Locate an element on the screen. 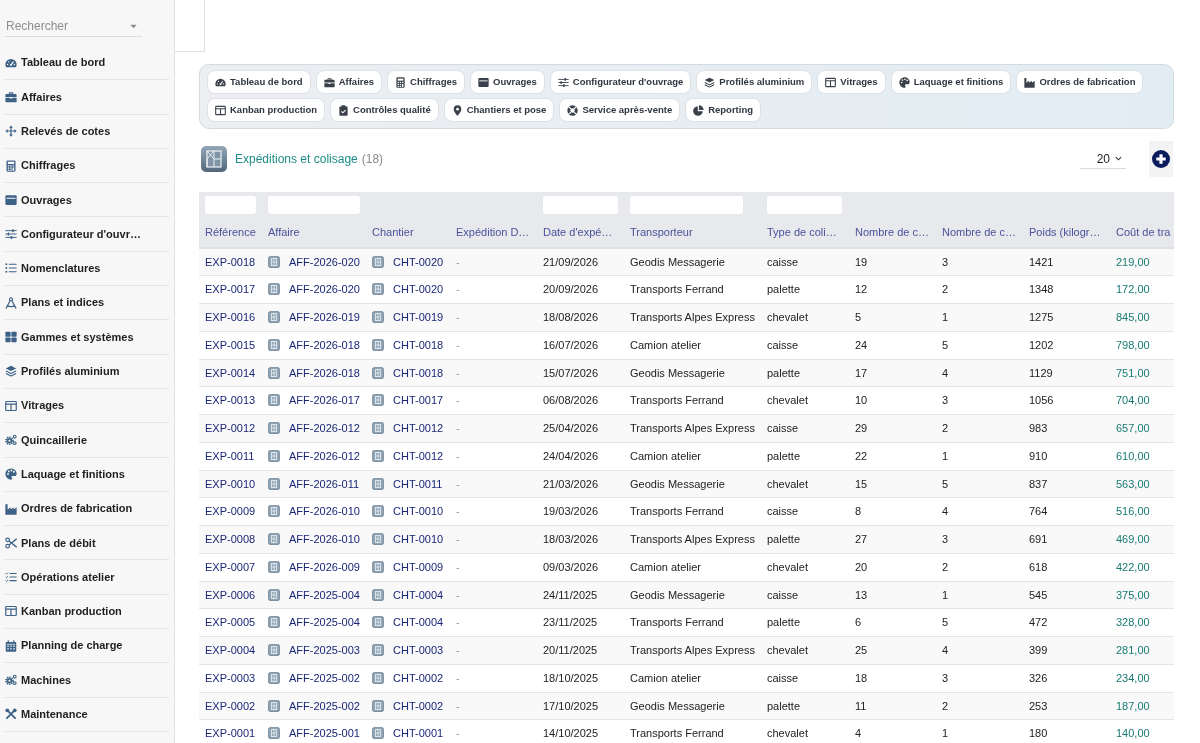 This screenshot has width=1200, height=743. record-link: AFF-2025-003 is located at coordinates (324, 650).